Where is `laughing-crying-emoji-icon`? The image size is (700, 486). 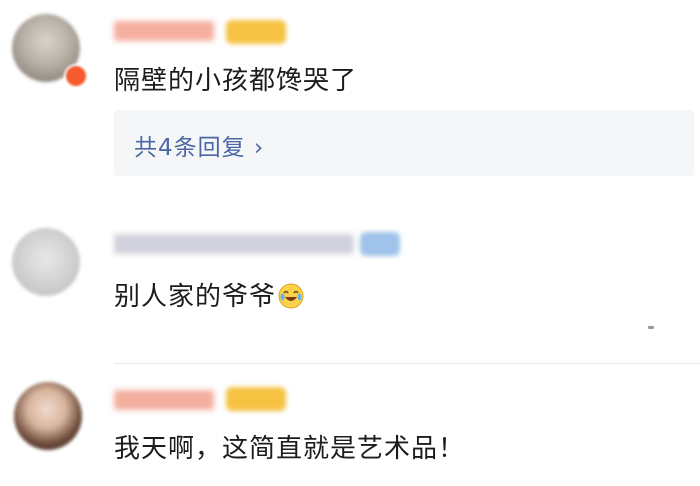
laughing-crying-emoji-icon is located at coordinates (291, 296).